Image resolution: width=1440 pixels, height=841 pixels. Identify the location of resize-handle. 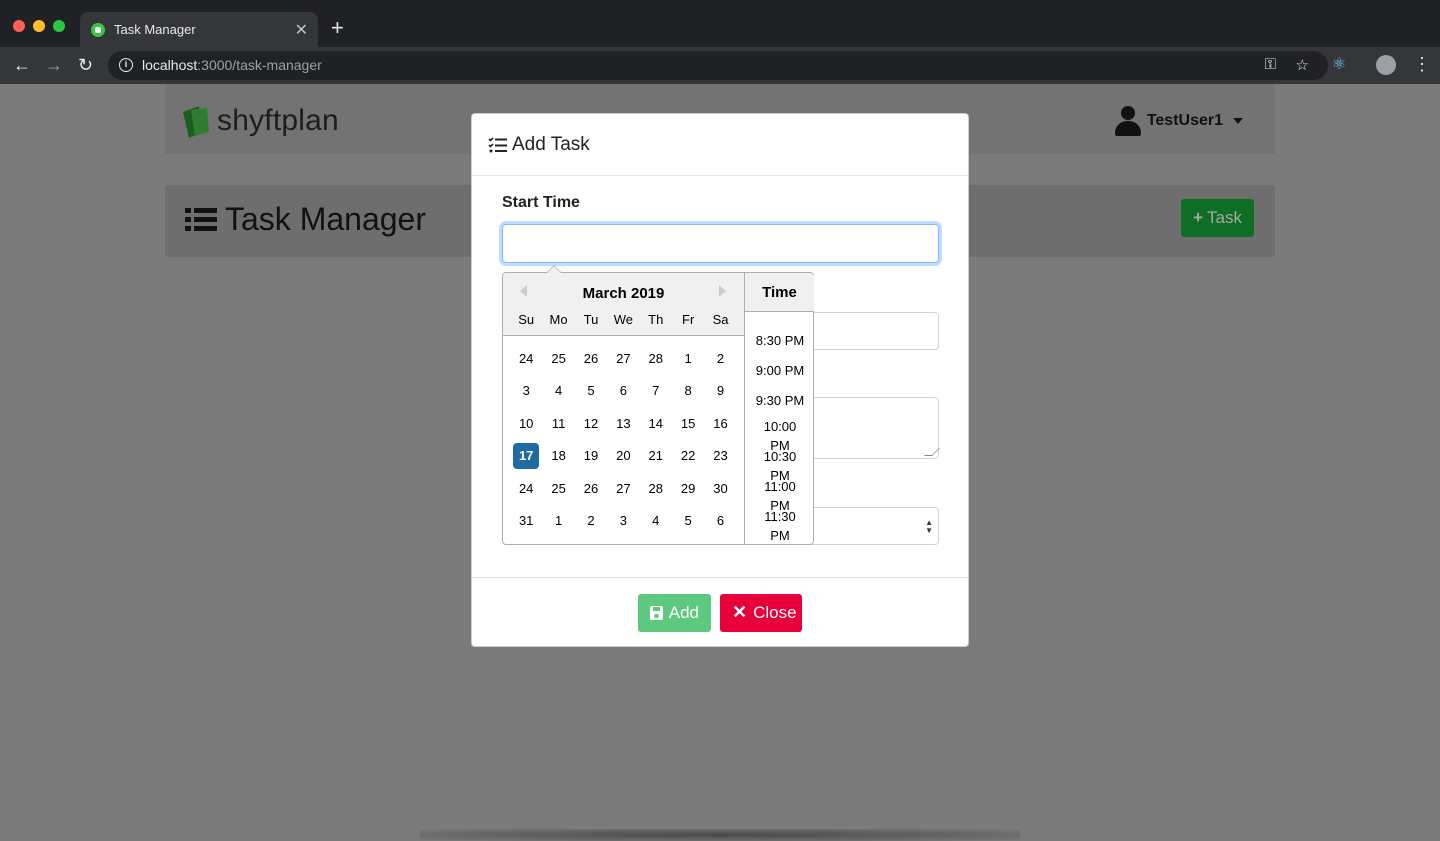
(932, 452).